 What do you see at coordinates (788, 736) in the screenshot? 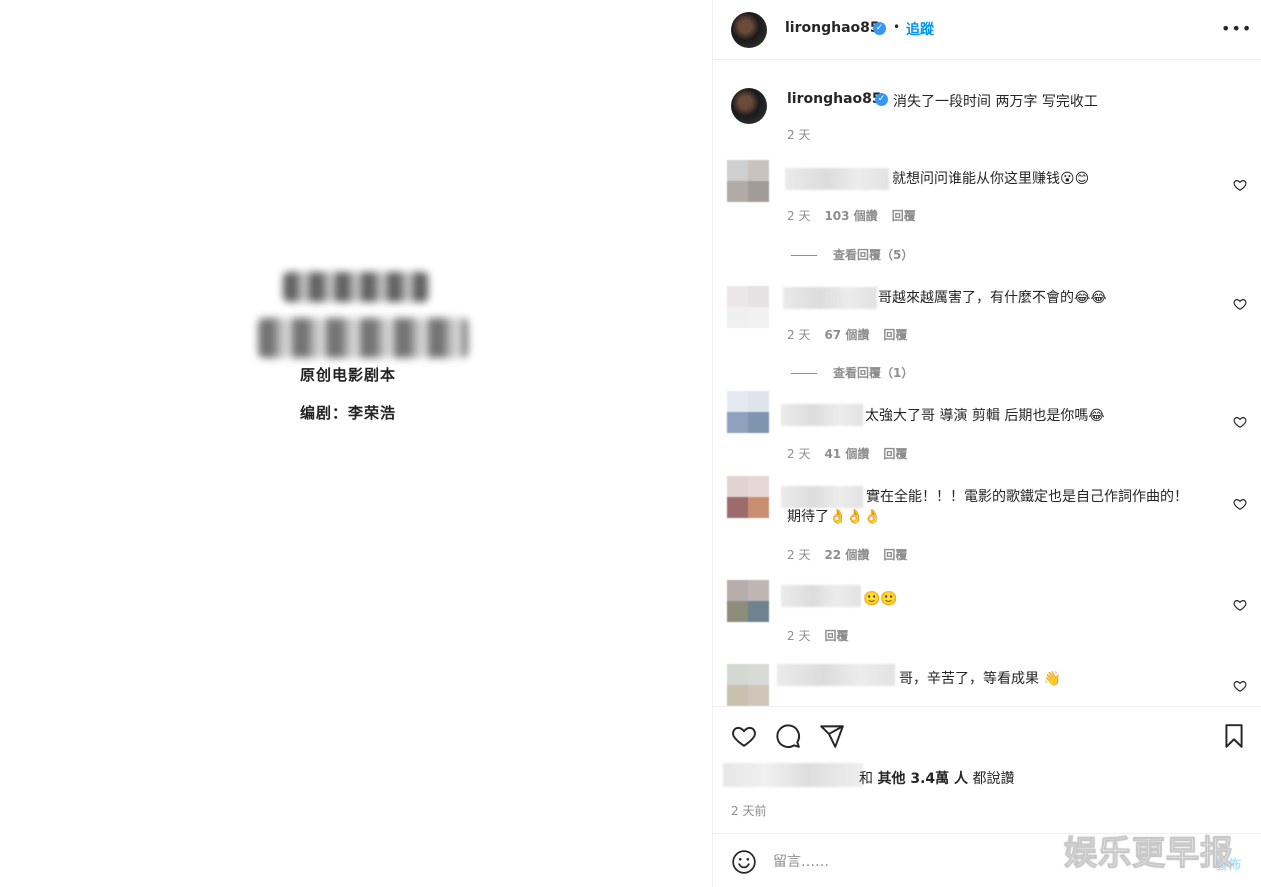
I see `comment-icon` at bounding box center [788, 736].